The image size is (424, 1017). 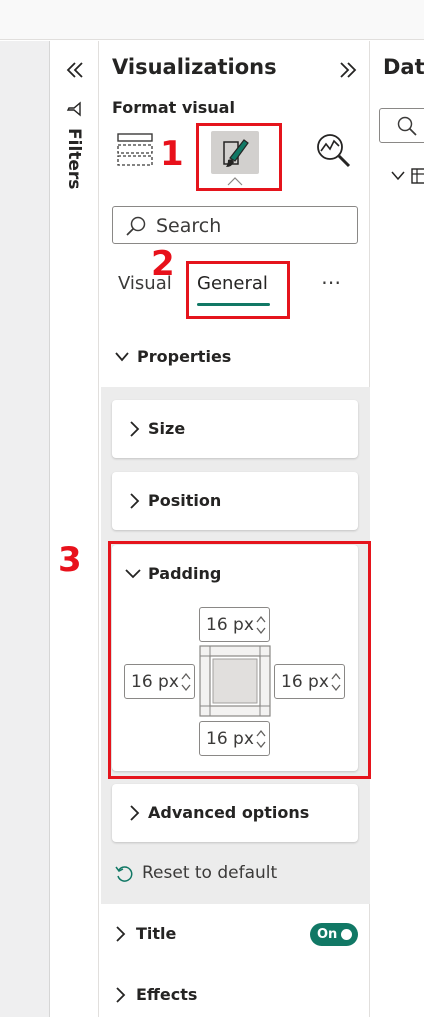 I want to click on properties-header: Properties, so click(x=184, y=356).